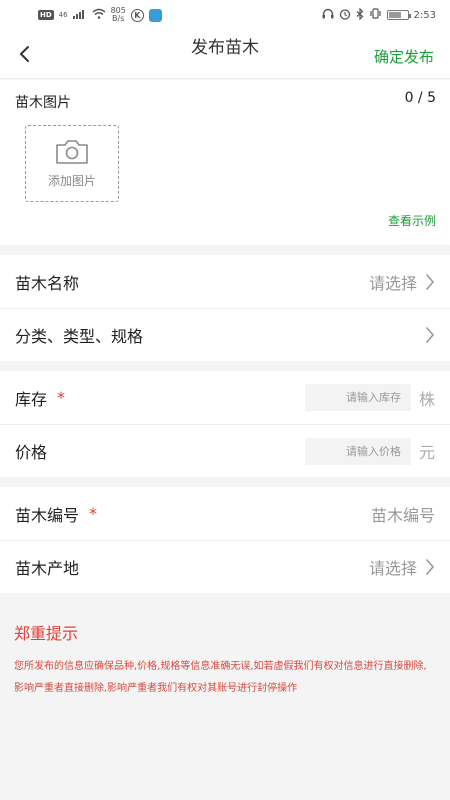 Image resolution: width=450 pixels, height=800 pixels. What do you see at coordinates (225, 566) in the screenshot?
I see `origin-row: 苗木产地 请选择` at bounding box center [225, 566].